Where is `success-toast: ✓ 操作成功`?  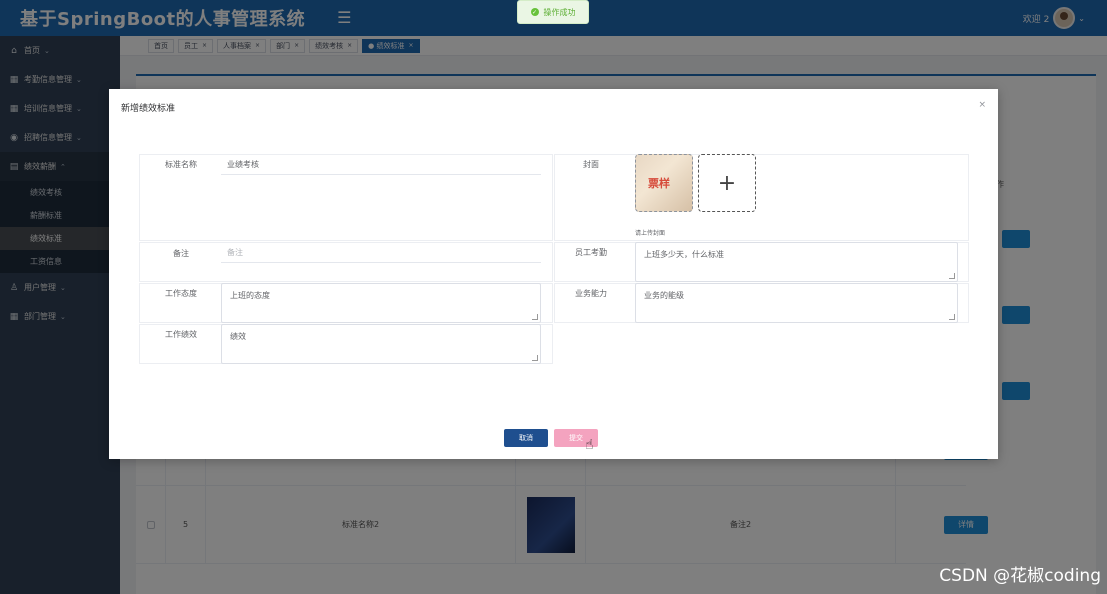
success-toast: ✓ 操作成功 is located at coordinates (553, 12).